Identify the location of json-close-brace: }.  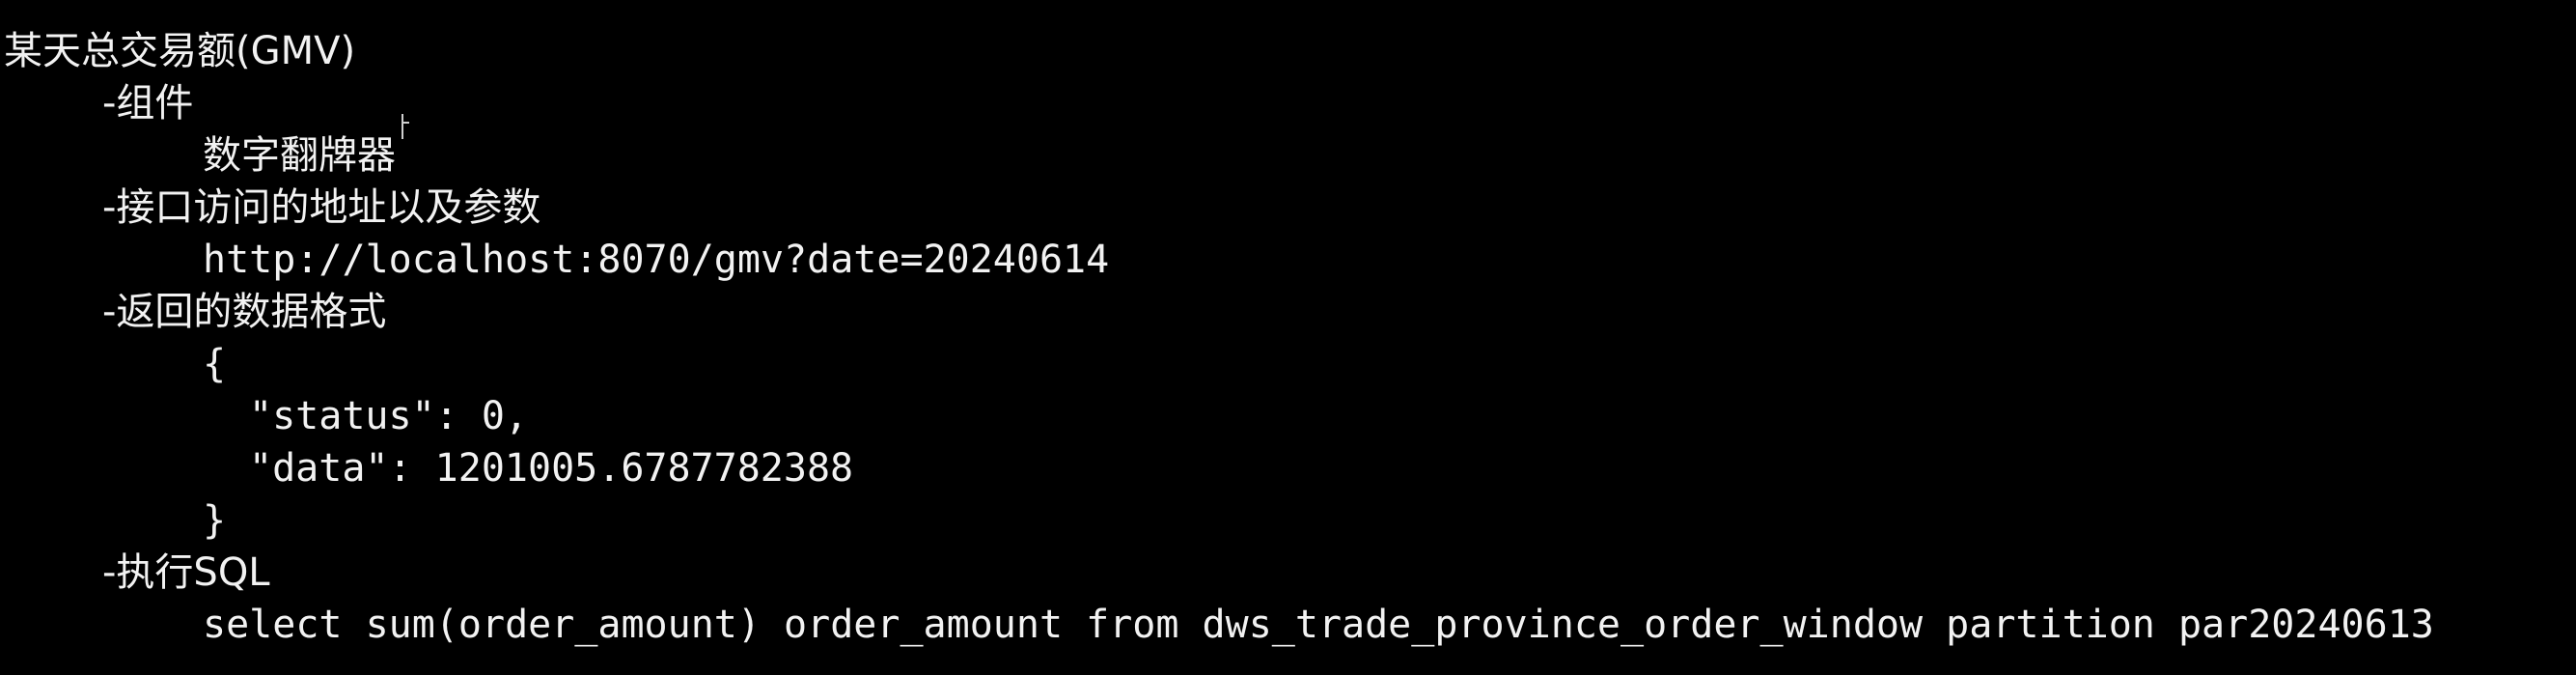
(215, 520).